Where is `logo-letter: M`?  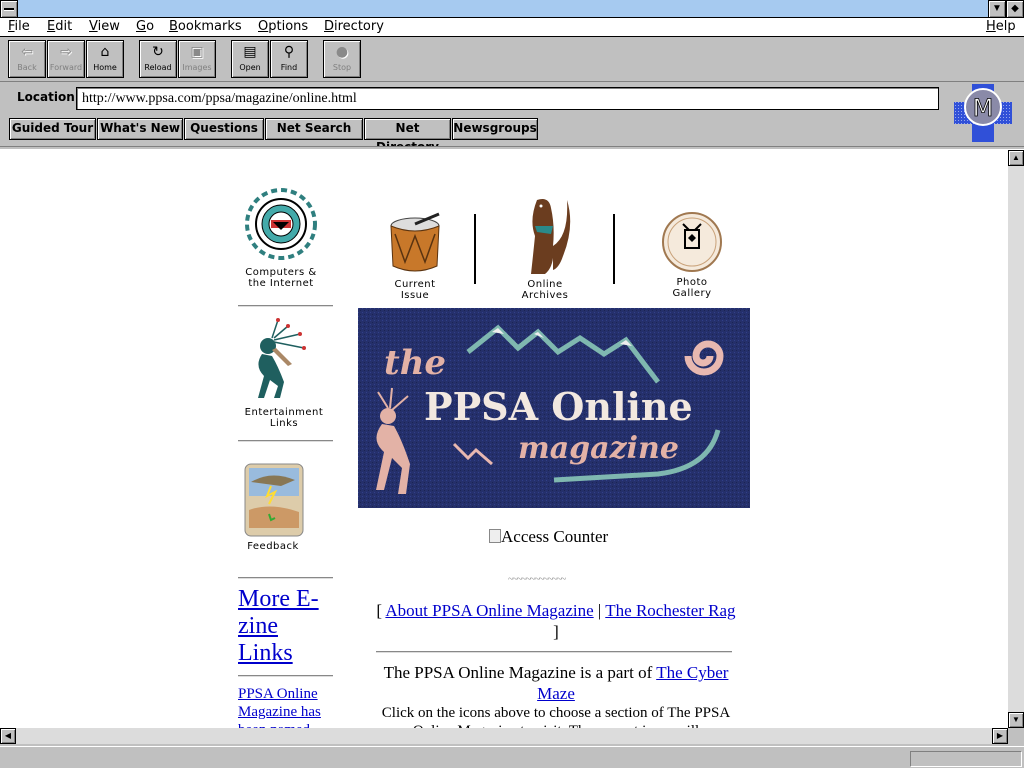 logo-letter: M is located at coordinates (983, 108).